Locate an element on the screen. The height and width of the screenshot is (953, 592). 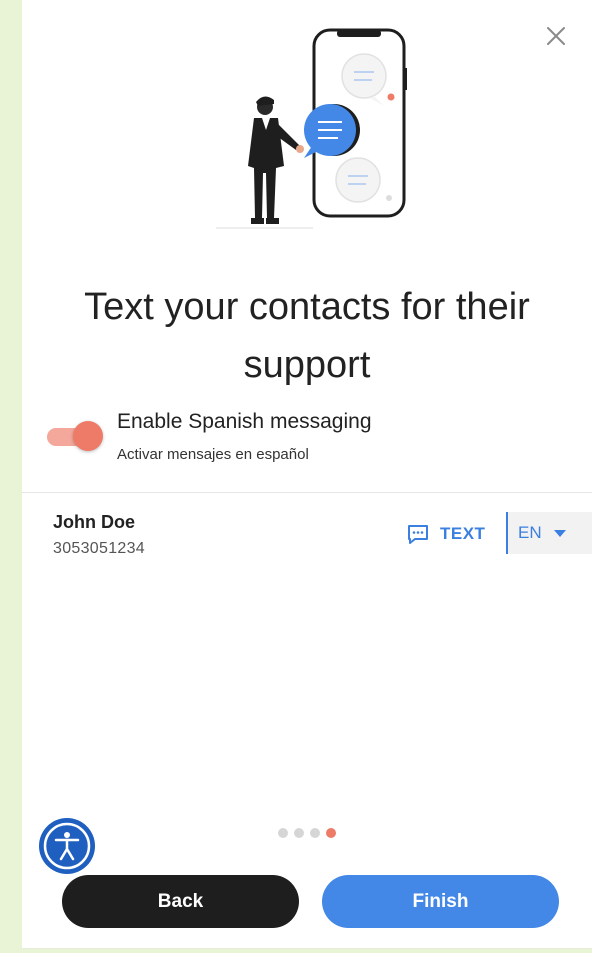
accessibility-button is located at coordinates (67, 846).